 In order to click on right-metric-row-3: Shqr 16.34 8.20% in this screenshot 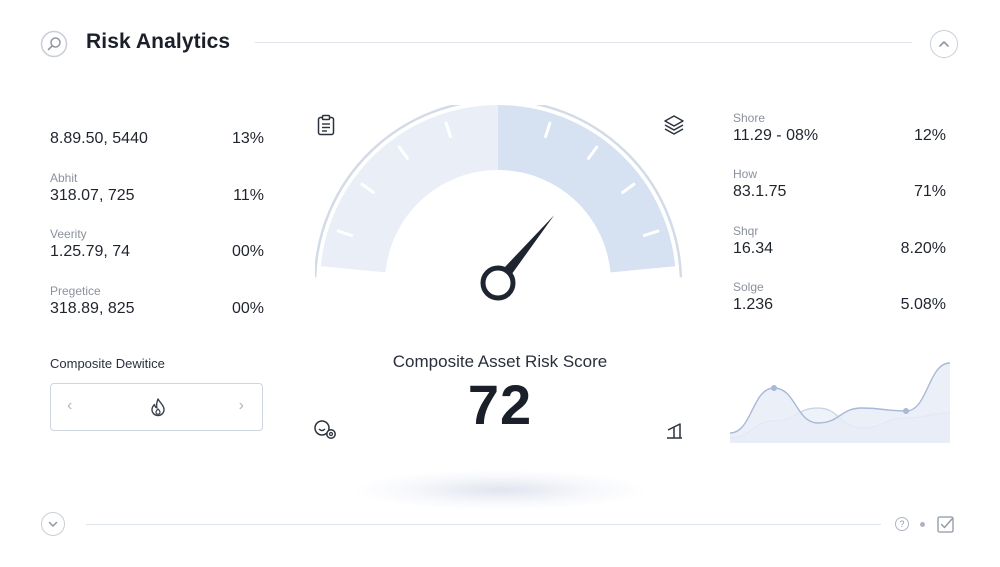, I will do `click(839, 246)`.